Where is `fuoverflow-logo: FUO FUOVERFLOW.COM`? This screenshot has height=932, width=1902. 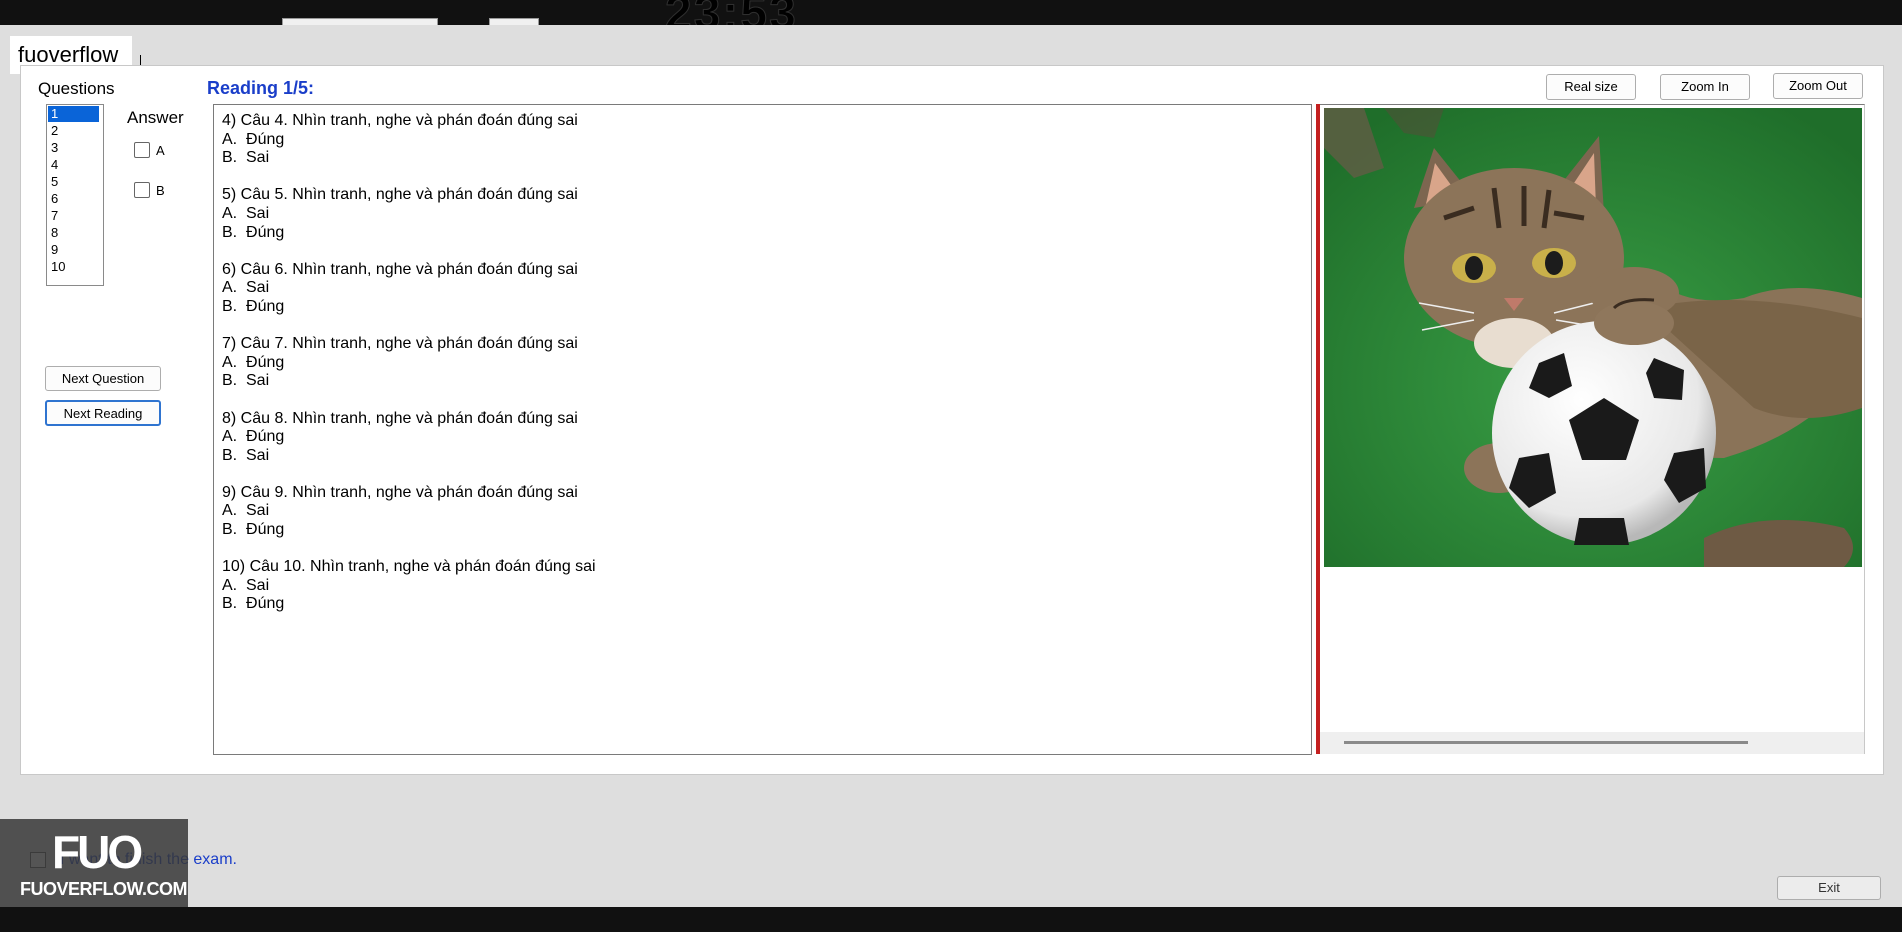 fuoverflow-logo: FUO FUOVERFLOW.COM is located at coordinates (94, 863).